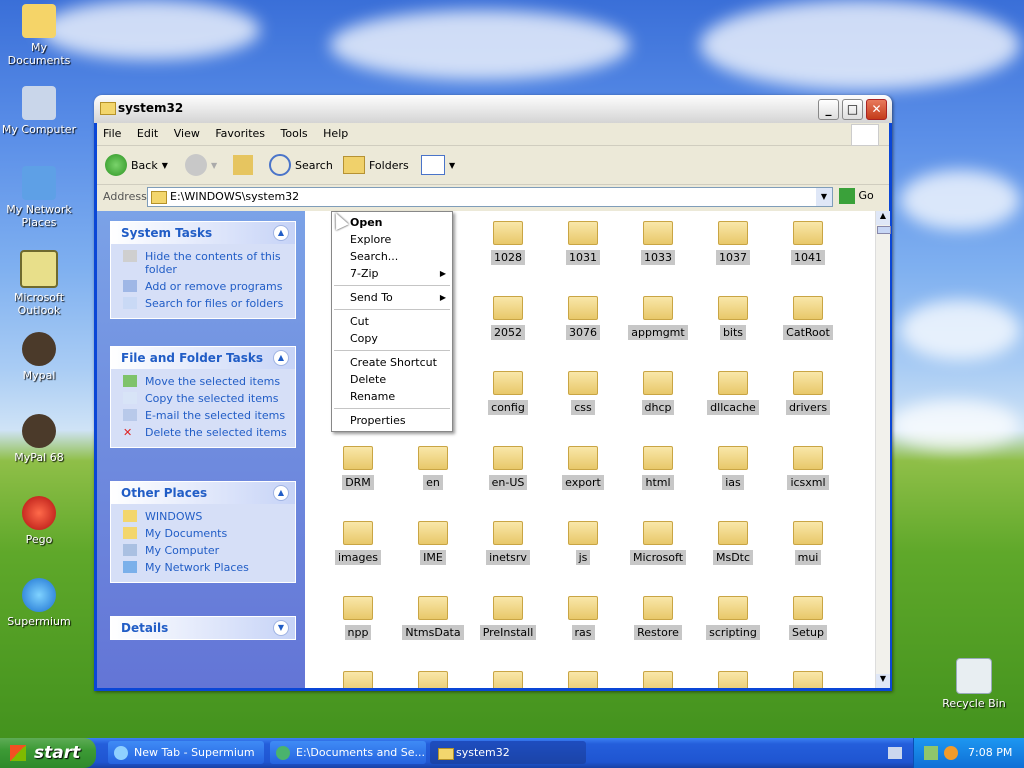  Describe the element at coordinates (186, 752) in the screenshot. I see `task-new-tab-supermium: New Tab - Supermium` at that location.